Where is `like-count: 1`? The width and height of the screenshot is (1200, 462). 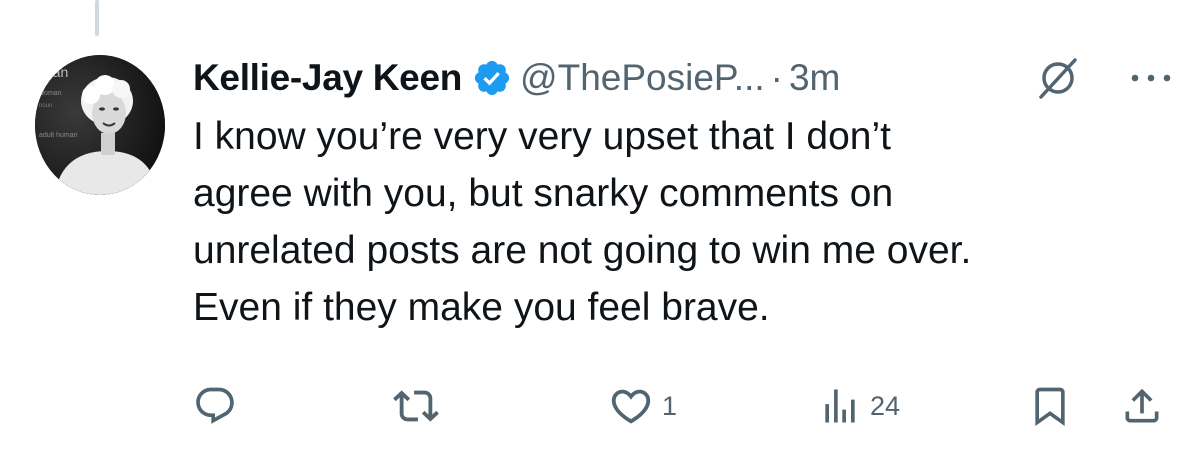 like-count: 1 is located at coordinates (670, 405).